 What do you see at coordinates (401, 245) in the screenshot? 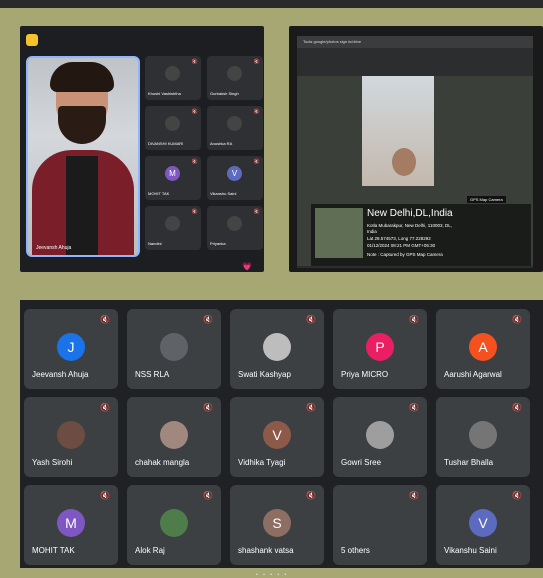
I see `gps-datetime: 01/12/2024 08:21 PM GMT+05:30` at bounding box center [401, 245].